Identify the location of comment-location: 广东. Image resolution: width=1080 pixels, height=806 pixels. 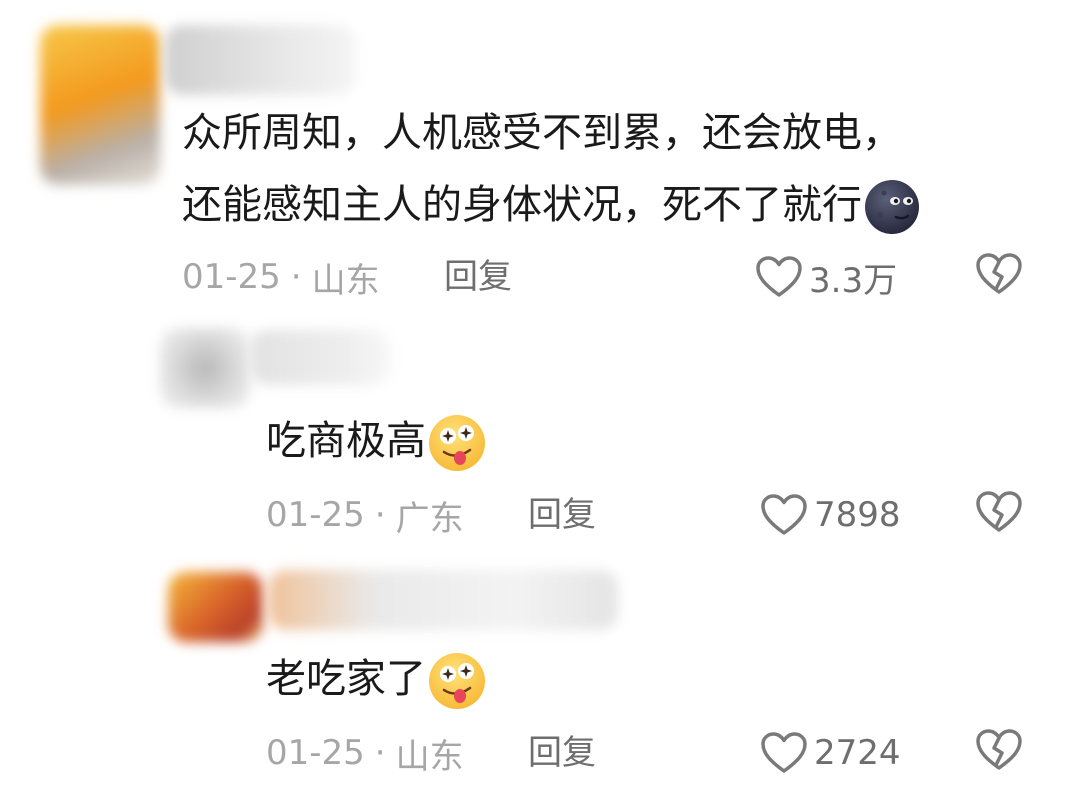
(429, 518).